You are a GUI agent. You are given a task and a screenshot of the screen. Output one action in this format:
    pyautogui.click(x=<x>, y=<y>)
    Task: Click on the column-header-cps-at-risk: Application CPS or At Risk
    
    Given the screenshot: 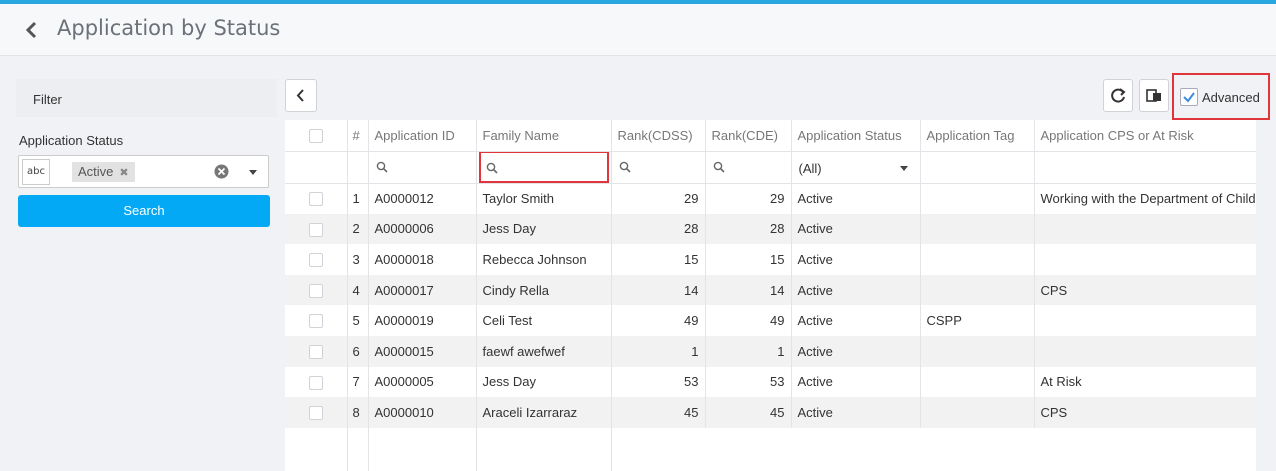 What is the action you would take?
    pyautogui.click(x=1145, y=136)
    